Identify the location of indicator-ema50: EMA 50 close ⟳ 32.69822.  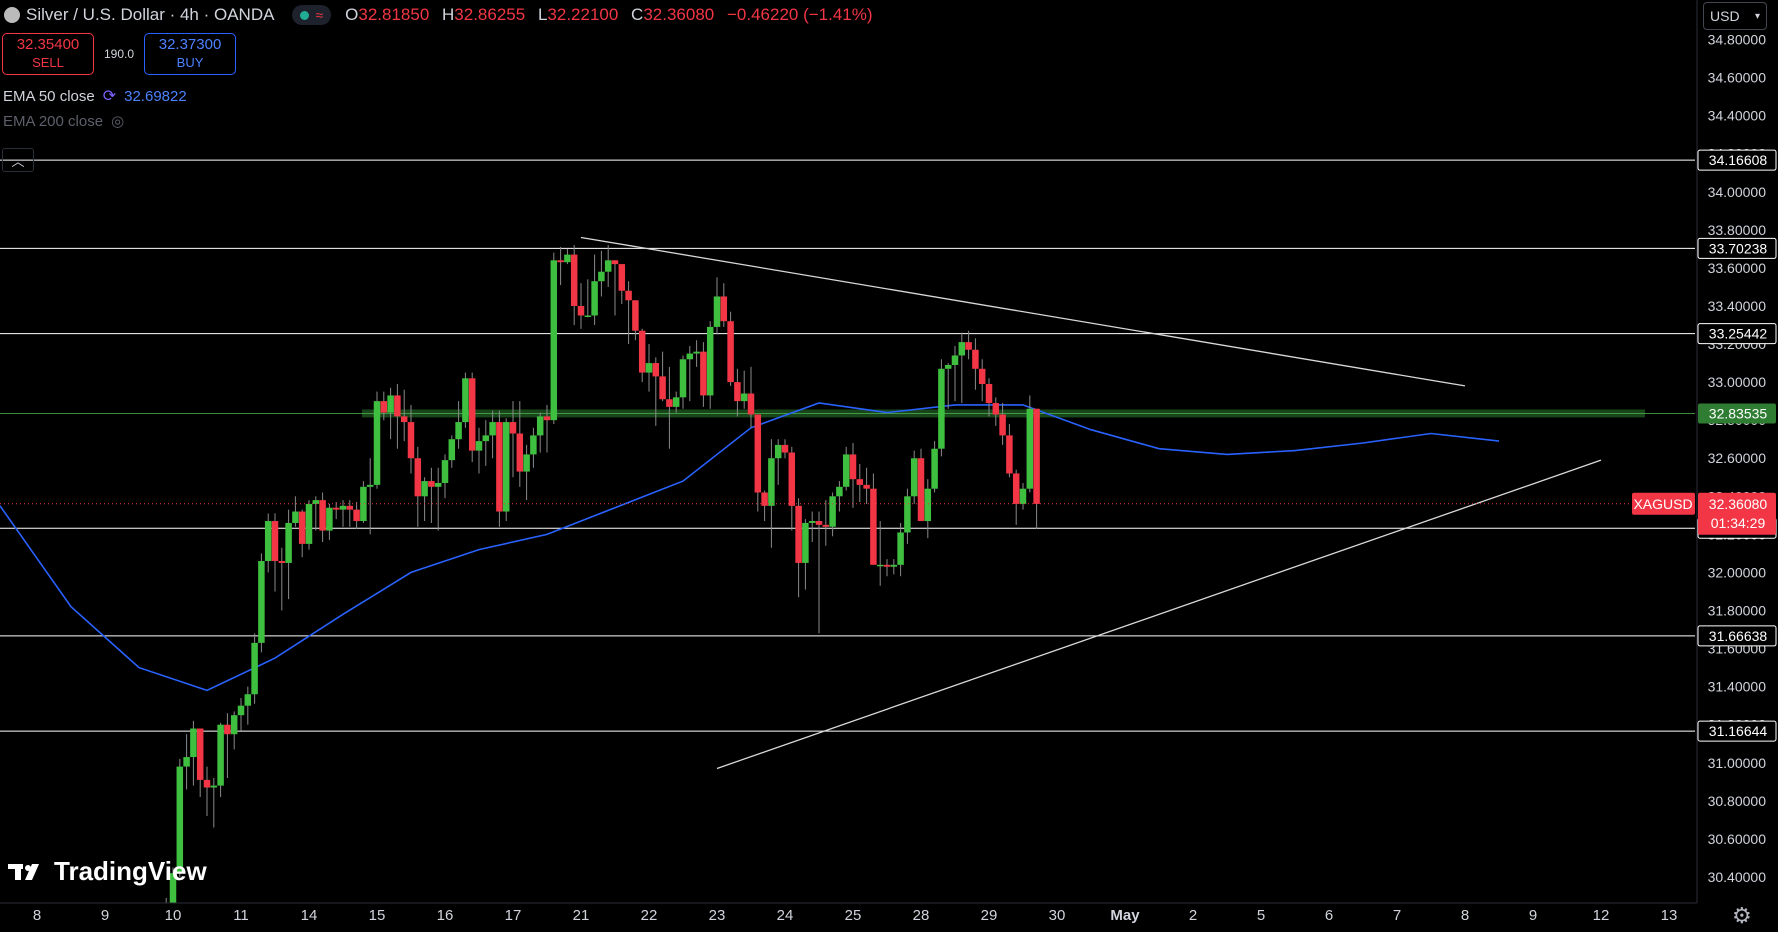
(95, 96).